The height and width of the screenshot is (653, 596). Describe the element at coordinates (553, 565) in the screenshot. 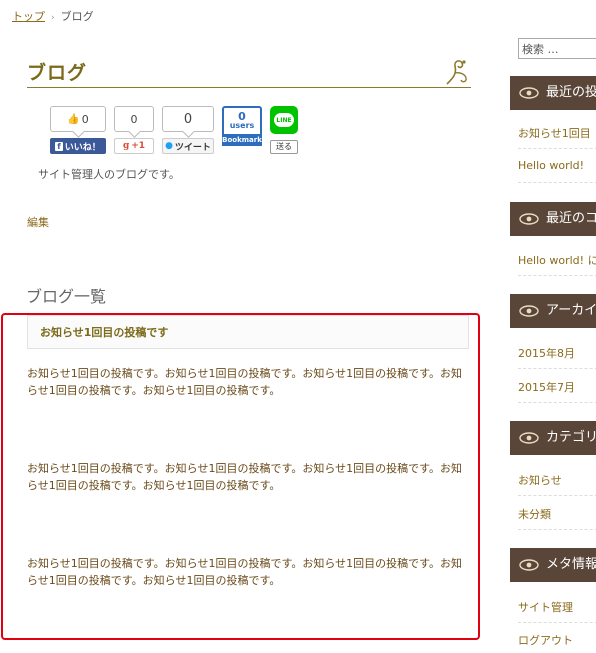

I see `widget-header-meta: メタ情報` at that location.